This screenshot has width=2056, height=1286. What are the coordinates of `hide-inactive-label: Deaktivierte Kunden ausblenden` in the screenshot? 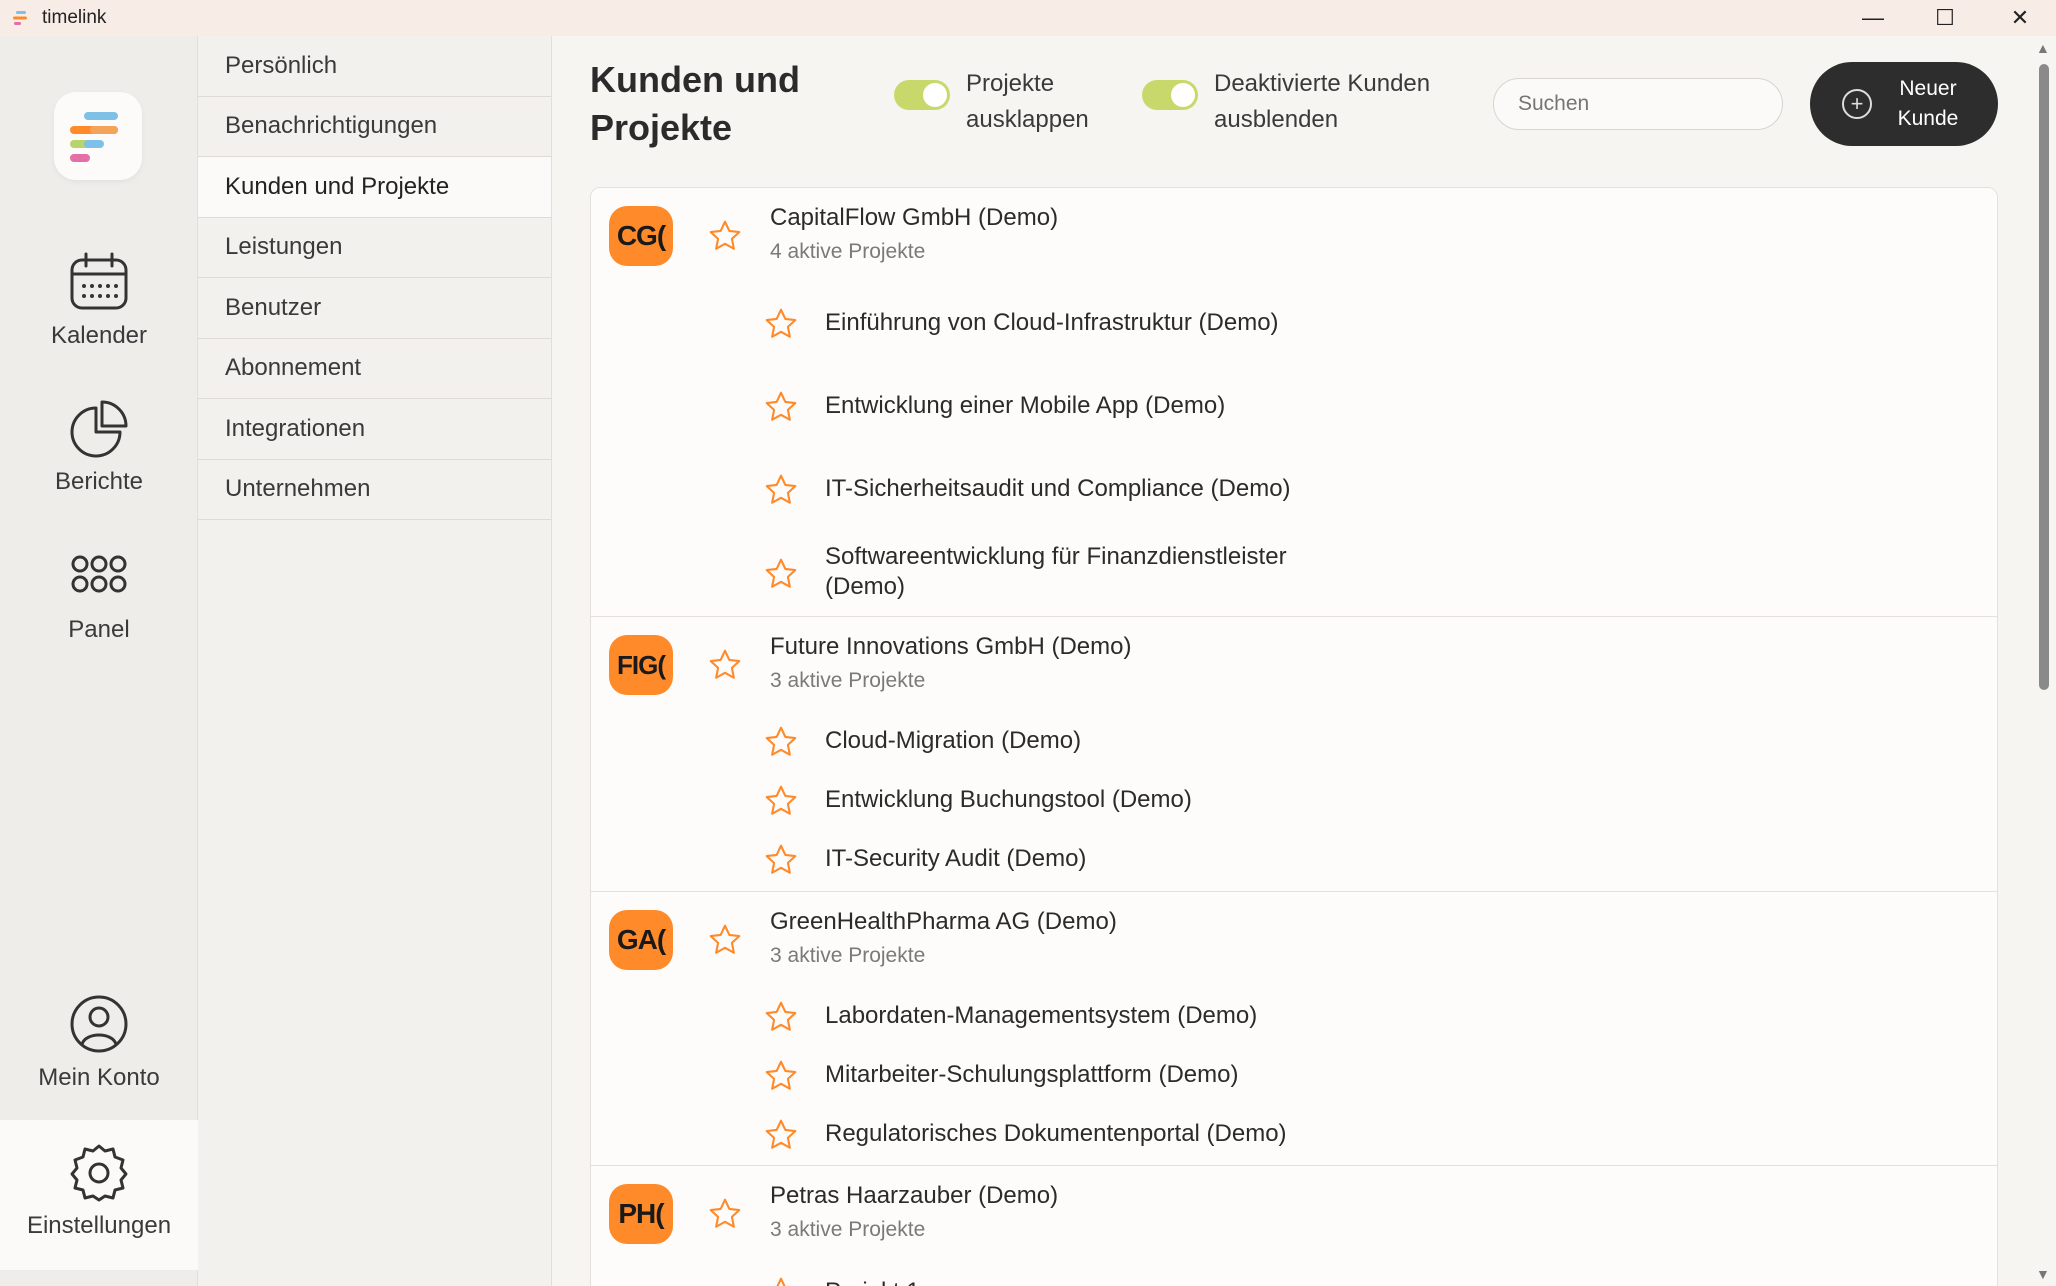 It's located at (1322, 101).